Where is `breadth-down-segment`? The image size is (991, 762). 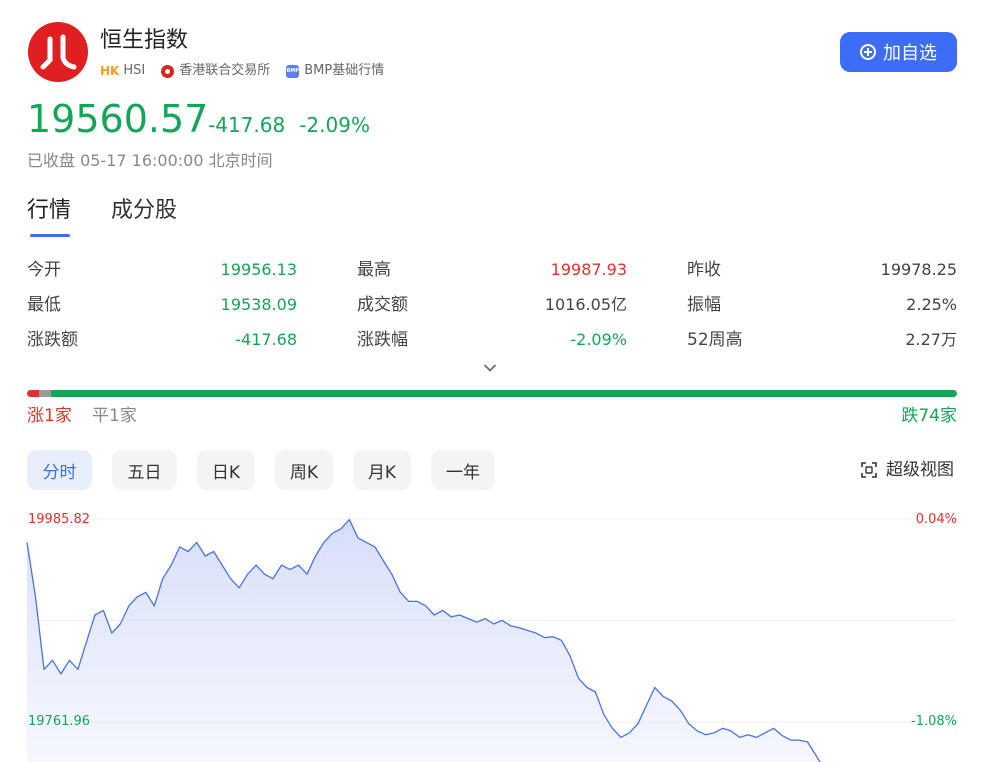
breadth-down-segment is located at coordinates (504, 393).